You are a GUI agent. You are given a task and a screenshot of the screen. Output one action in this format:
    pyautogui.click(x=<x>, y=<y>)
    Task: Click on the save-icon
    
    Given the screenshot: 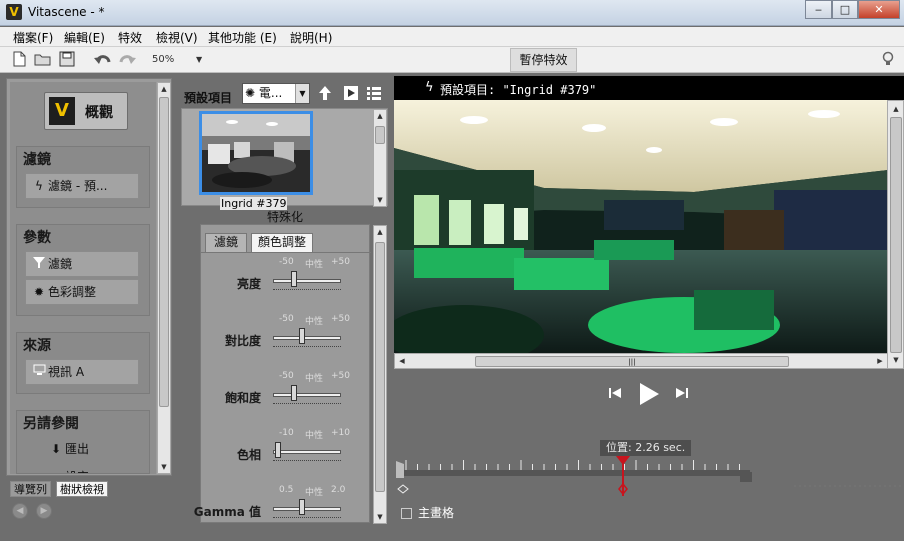 What is the action you would take?
    pyautogui.click(x=67, y=59)
    